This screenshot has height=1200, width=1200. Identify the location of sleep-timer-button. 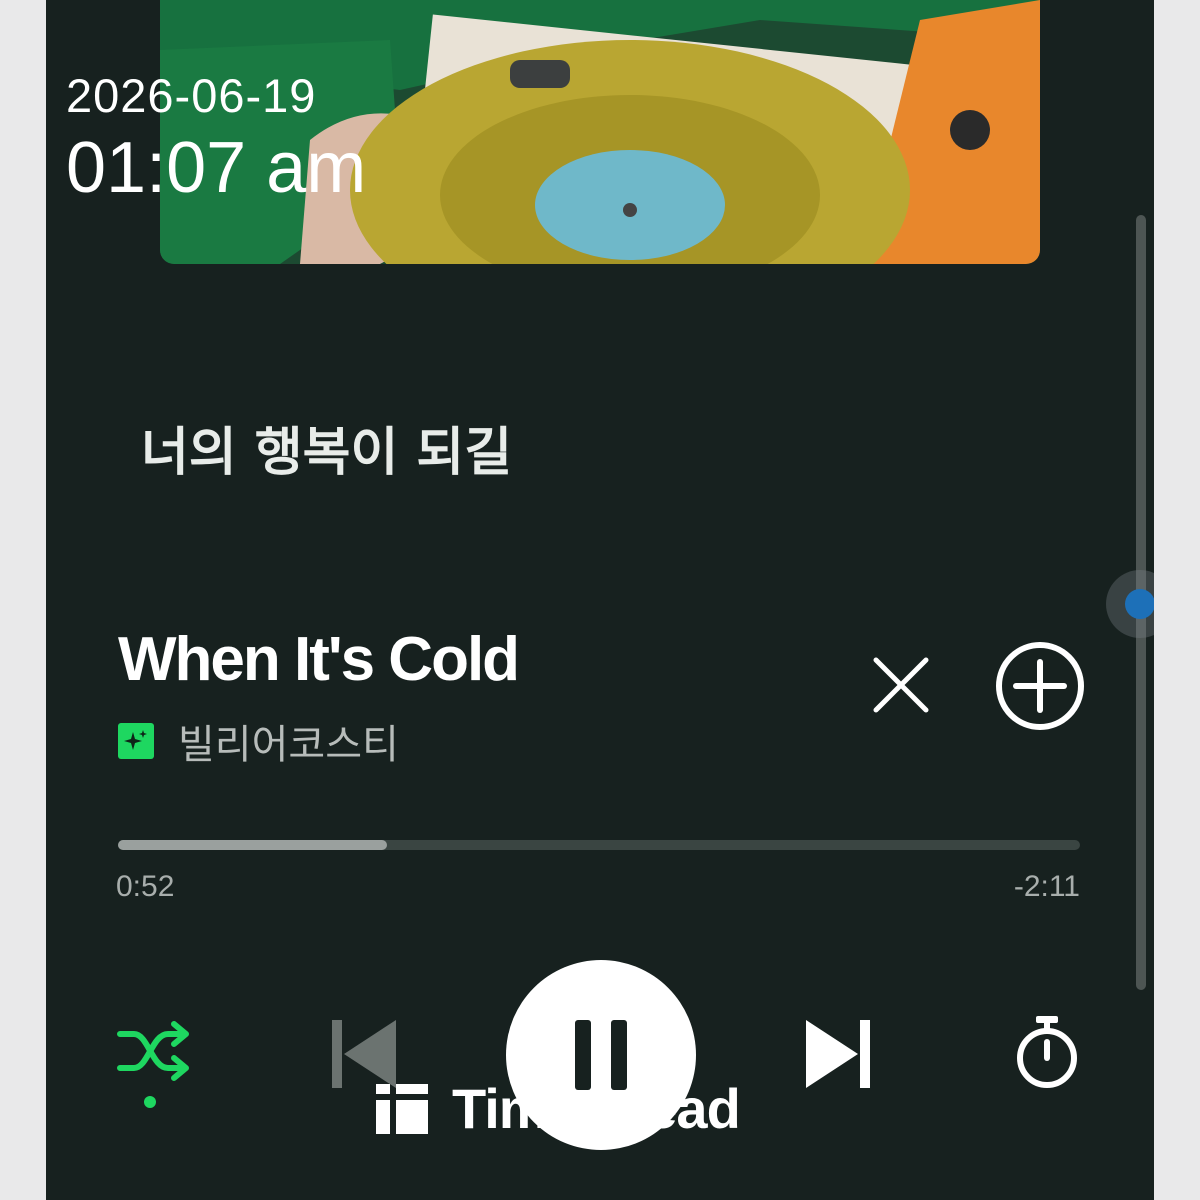
(1047, 1052).